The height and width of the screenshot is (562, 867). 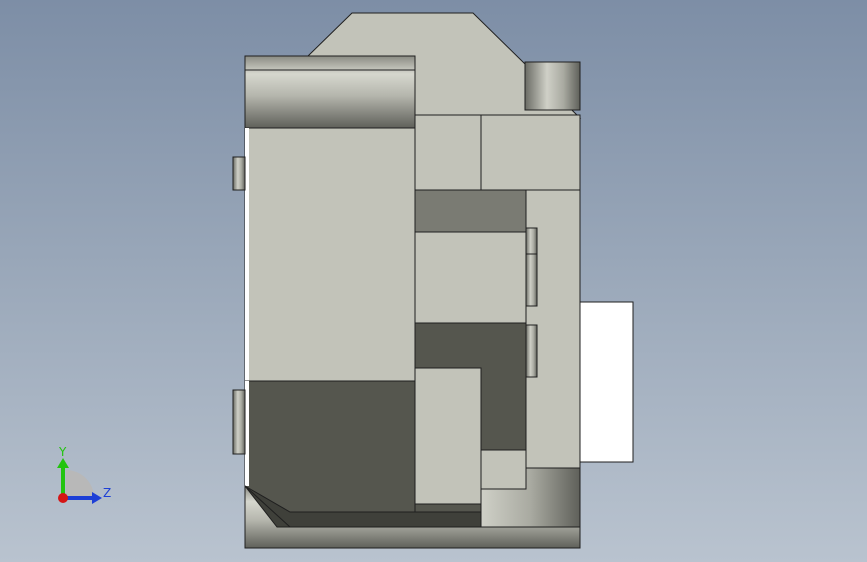 I want to click on z-axis-arrow, so click(x=97, y=498).